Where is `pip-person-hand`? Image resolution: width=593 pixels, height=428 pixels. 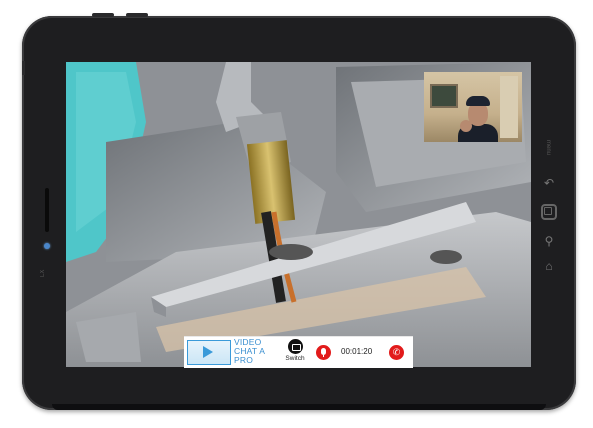 pip-person-hand is located at coordinates (466, 126).